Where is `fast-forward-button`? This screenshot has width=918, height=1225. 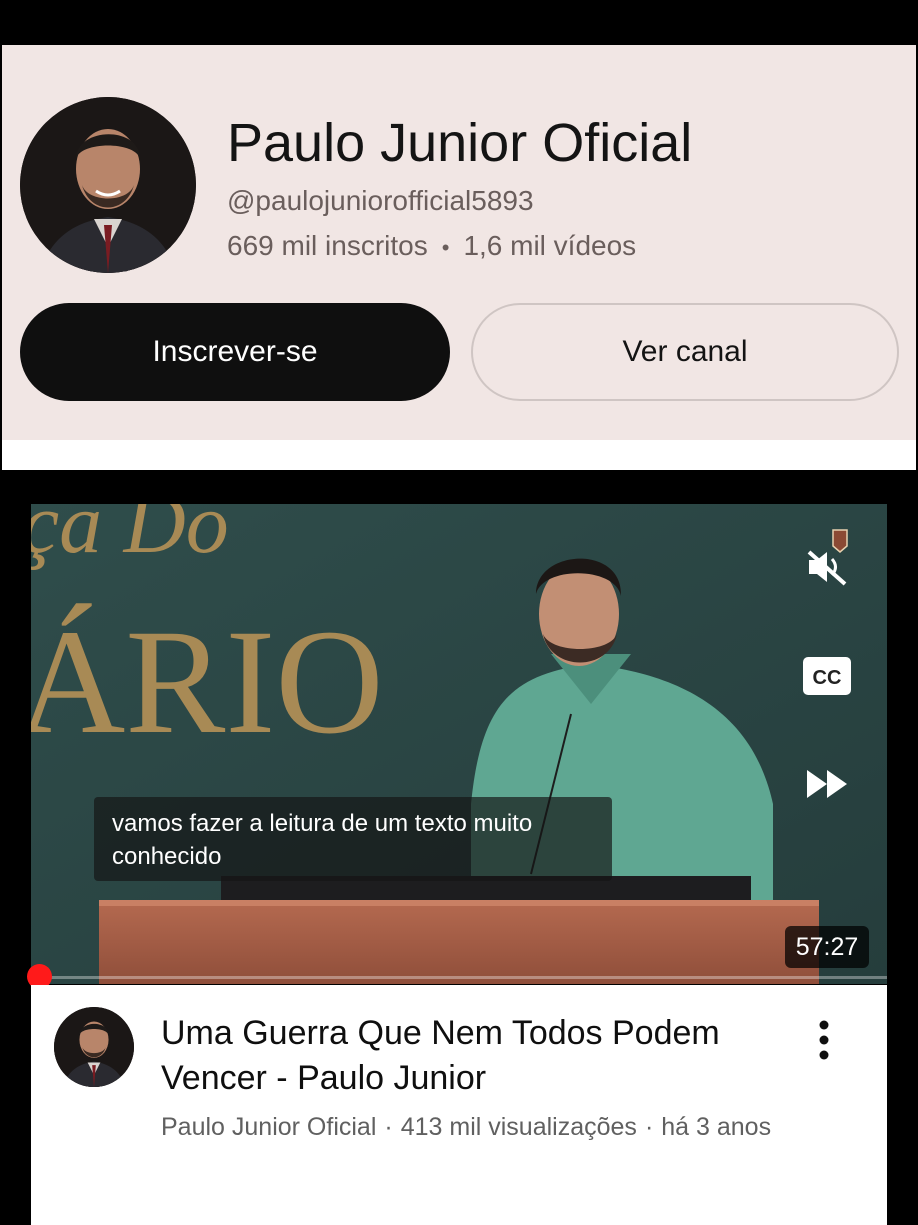 fast-forward-button is located at coordinates (828, 784).